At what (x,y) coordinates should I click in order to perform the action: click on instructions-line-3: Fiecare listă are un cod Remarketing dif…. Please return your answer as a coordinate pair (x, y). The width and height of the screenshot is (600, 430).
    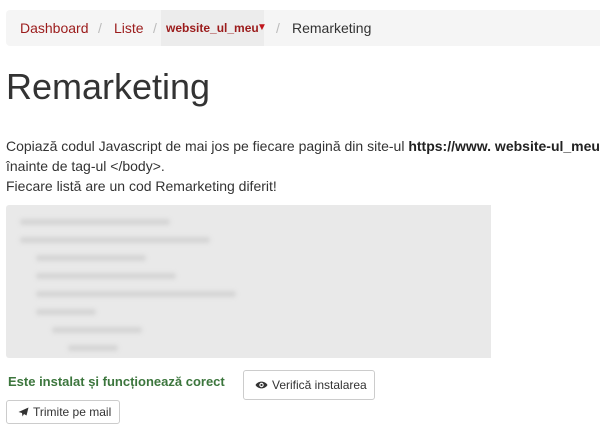
    Looking at the image, I should click on (141, 186).